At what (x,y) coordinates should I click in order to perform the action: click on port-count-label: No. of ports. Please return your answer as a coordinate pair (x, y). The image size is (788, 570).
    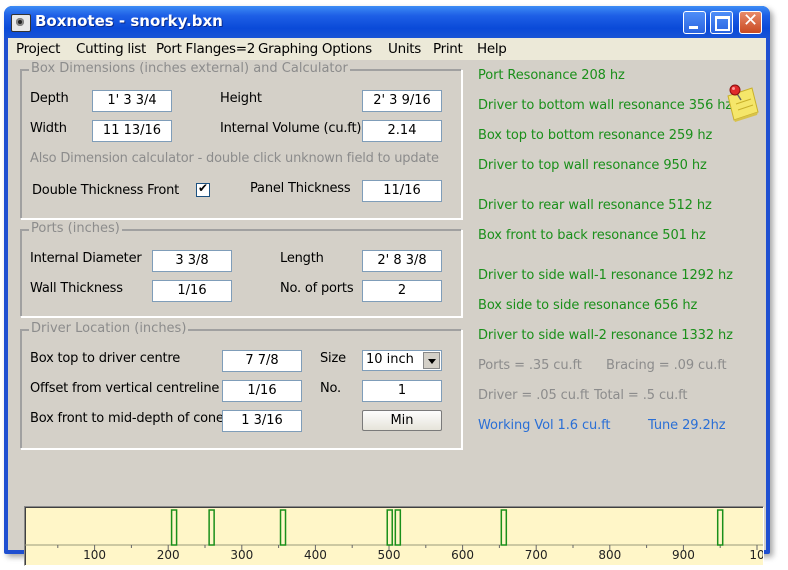
    Looking at the image, I should click on (317, 288).